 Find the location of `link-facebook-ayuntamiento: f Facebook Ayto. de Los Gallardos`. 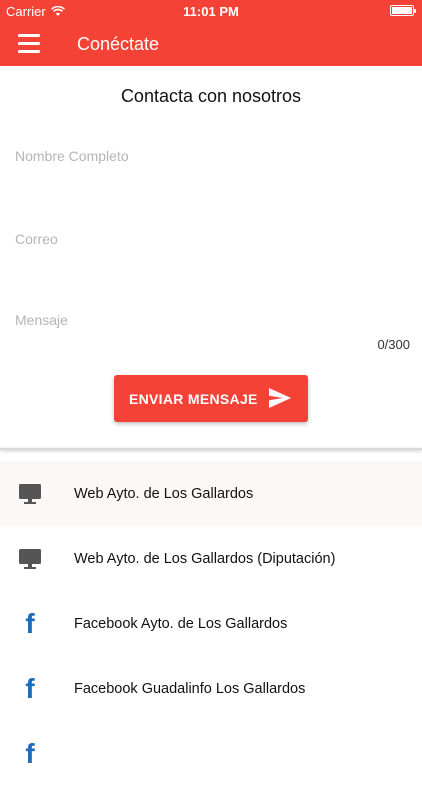

link-facebook-ayuntamiento: f Facebook Ayto. de Los Gallardos is located at coordinates (211, 623).